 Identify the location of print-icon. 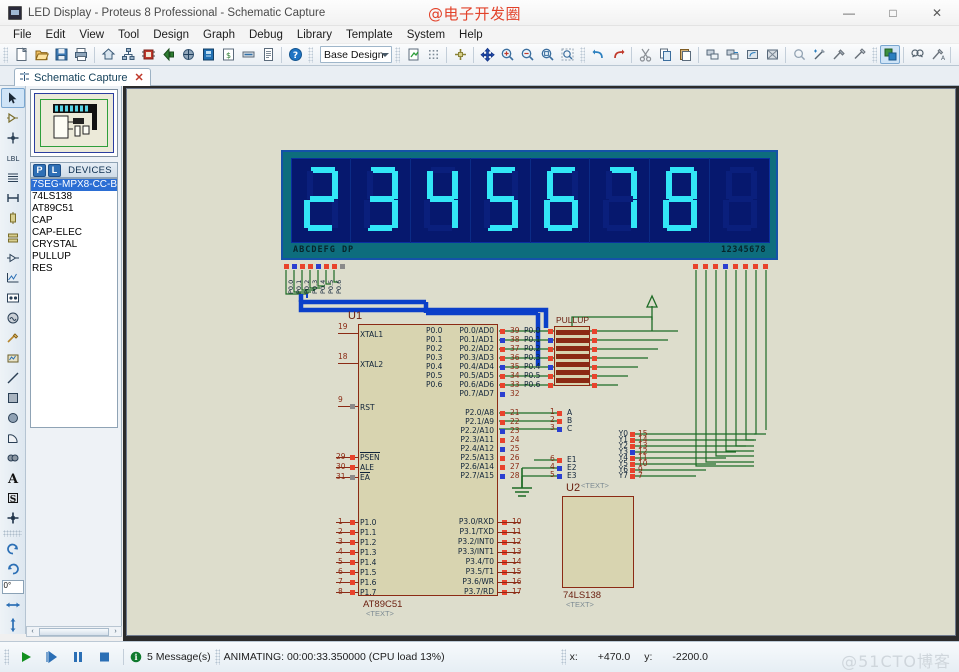
(81, 54).